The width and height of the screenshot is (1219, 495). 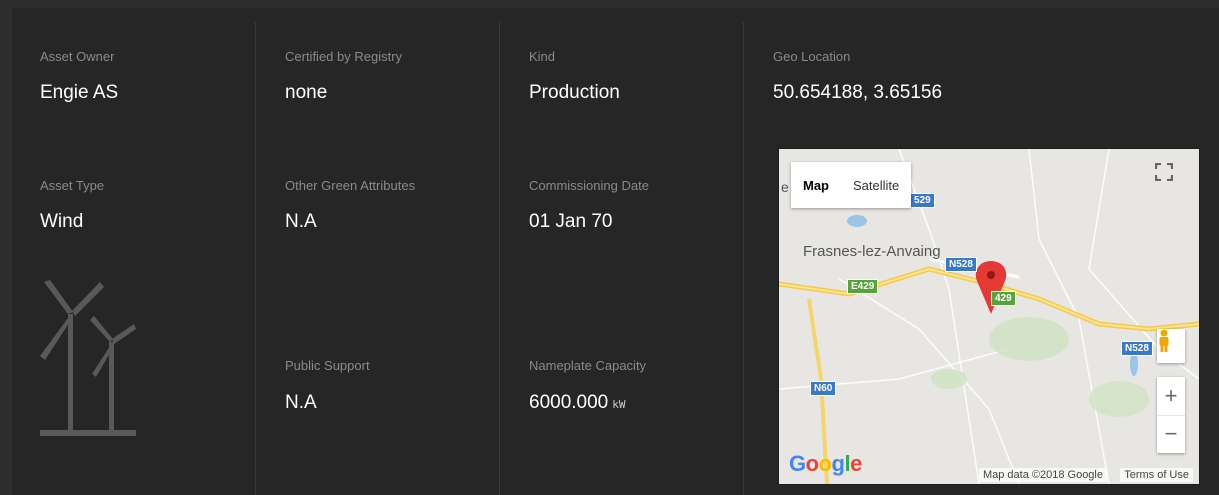 What do you see at coordinates (619, 404) in the screenshot?
I see `nameplate-capacity-unit: kW` at bounding box center [619, 404].